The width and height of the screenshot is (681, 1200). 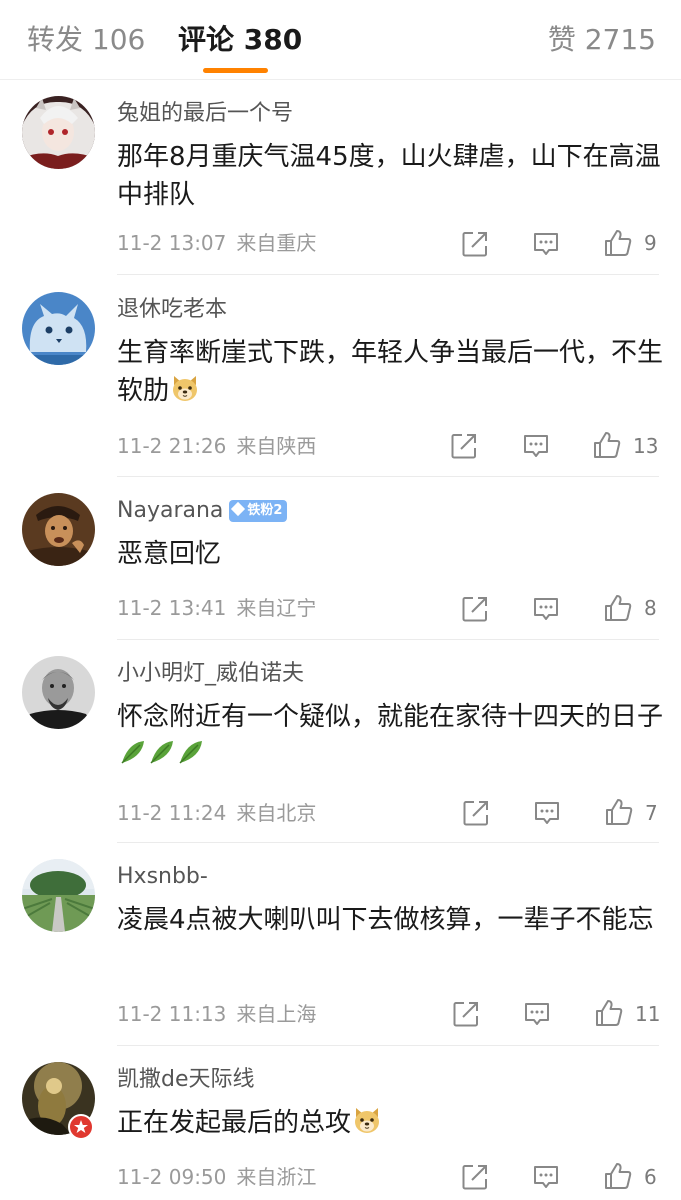 I want to click on comment-text: 恶意回忆, so click(x=391, y=554).